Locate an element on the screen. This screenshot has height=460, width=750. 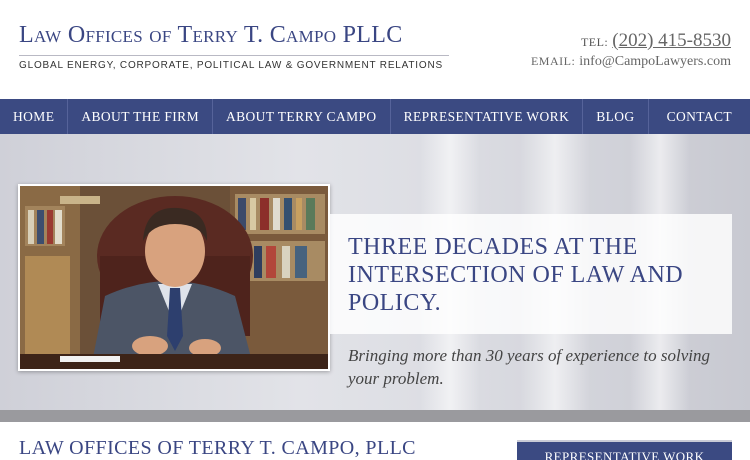
nav-about-terry-campo: ABOUT TERRY CAMPO is located at coordinates (302, 116).